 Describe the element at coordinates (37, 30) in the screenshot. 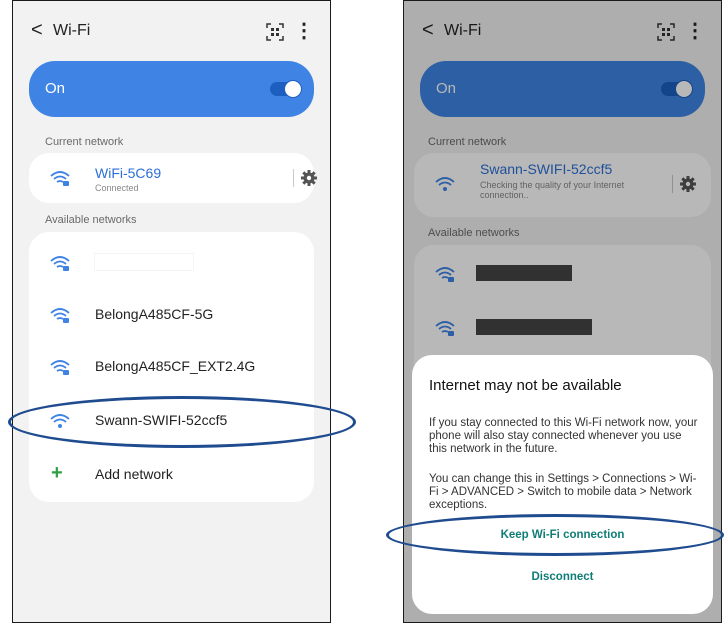

I see `back-chevron-icon: <` at that location.